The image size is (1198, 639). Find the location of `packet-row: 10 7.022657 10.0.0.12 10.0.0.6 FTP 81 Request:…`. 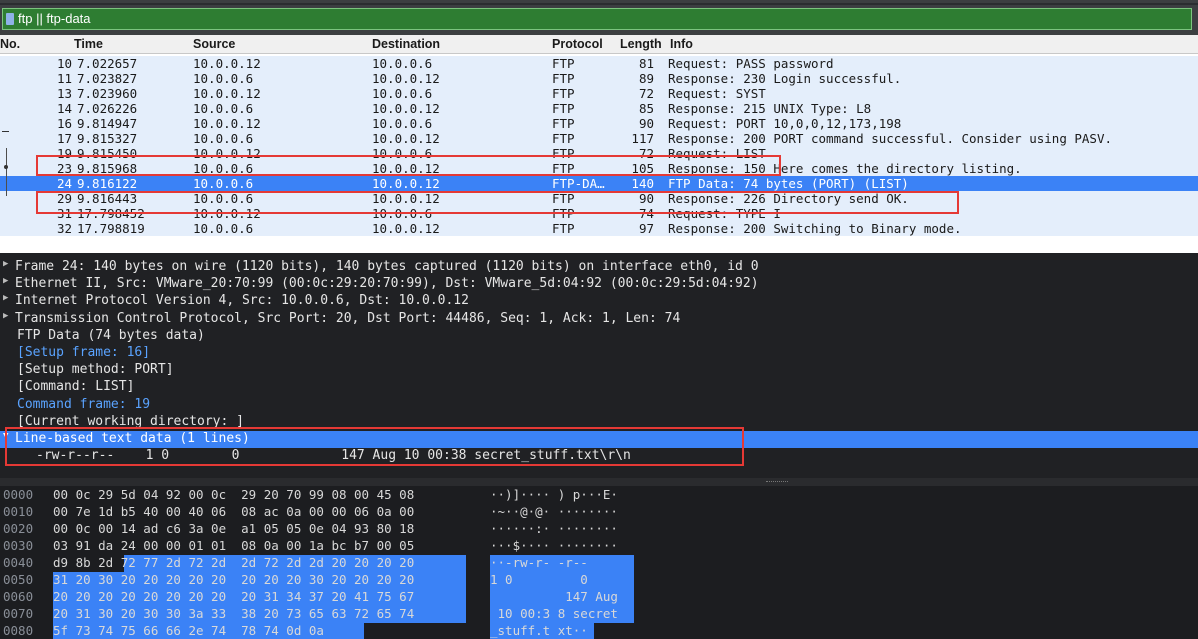

packet-row: 10 7.022657 10.0.0.12 10.0.0.6 FTP 81 Request:… is located at coordinates (599, 63).